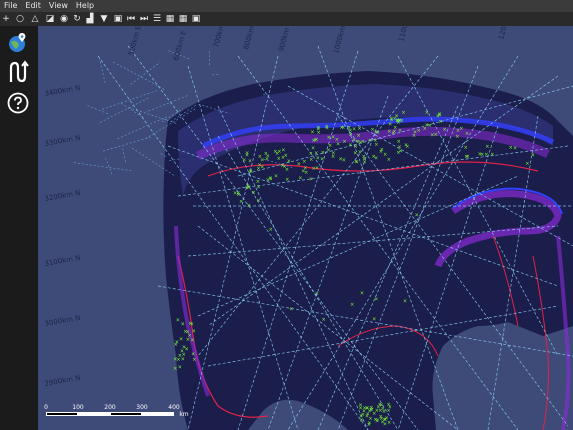 The image size is (573, 430). I want to click on scale-tick-label: 0, so click(46, 407).